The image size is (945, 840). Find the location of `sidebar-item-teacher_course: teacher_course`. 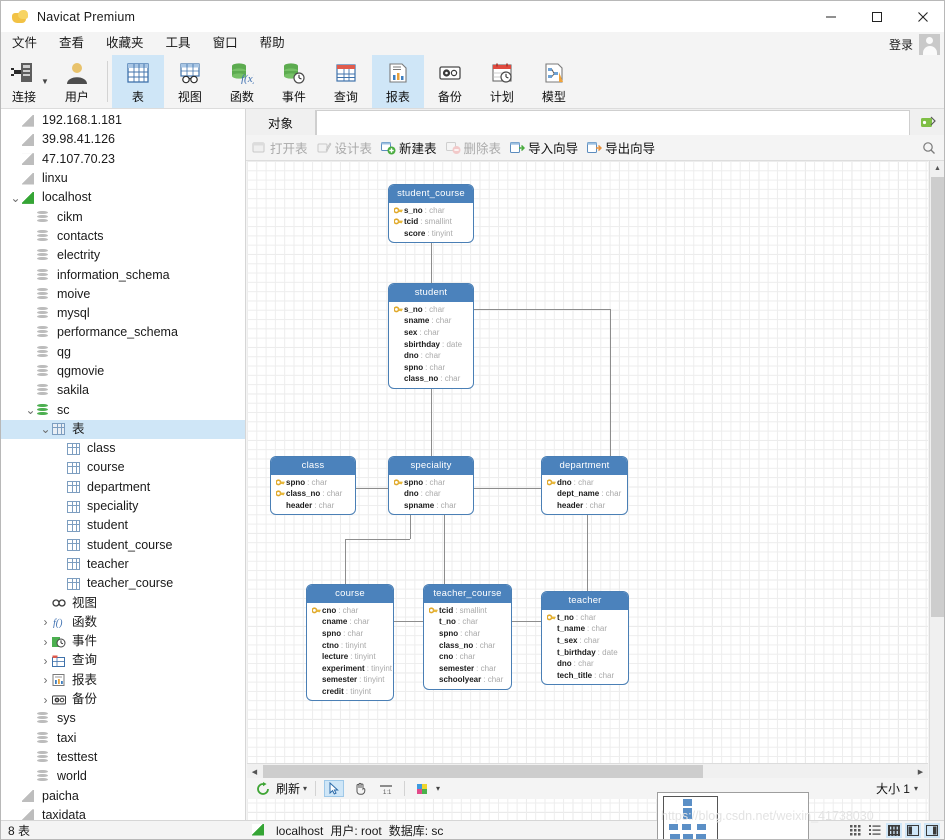

sidebar-item-teacher_course: teacher_course is located at coordinates (123, 583).